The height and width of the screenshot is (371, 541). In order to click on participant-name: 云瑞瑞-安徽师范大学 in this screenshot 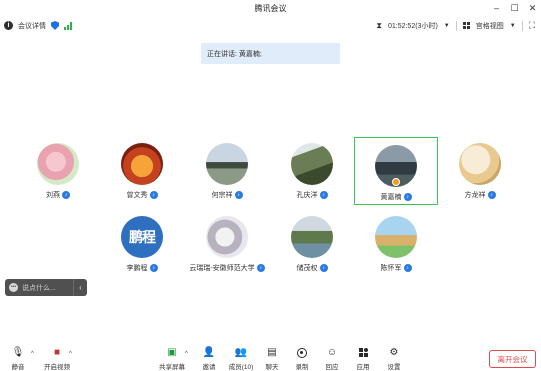, I will do `click(222, 268)`.